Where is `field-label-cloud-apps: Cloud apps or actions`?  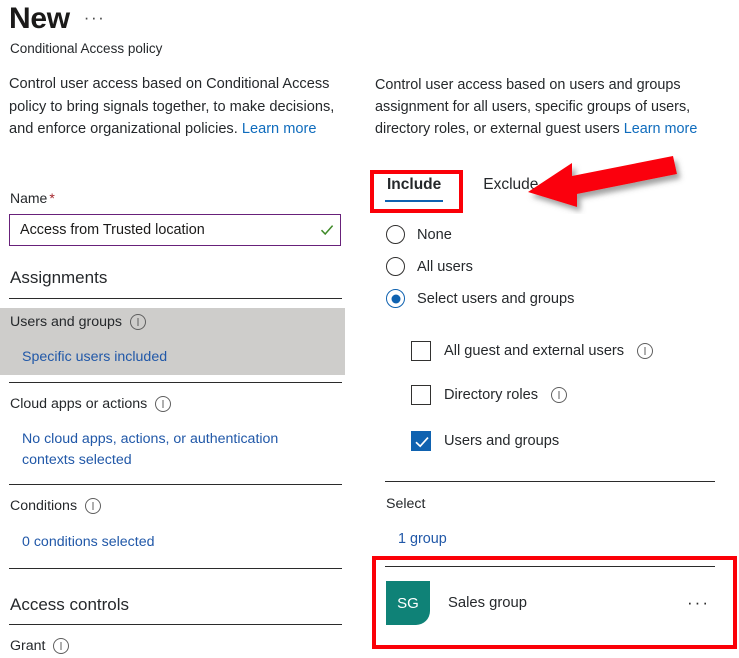
field-label-cloud-apps: Cloud apps or actions is located at coordinates (91, 404).